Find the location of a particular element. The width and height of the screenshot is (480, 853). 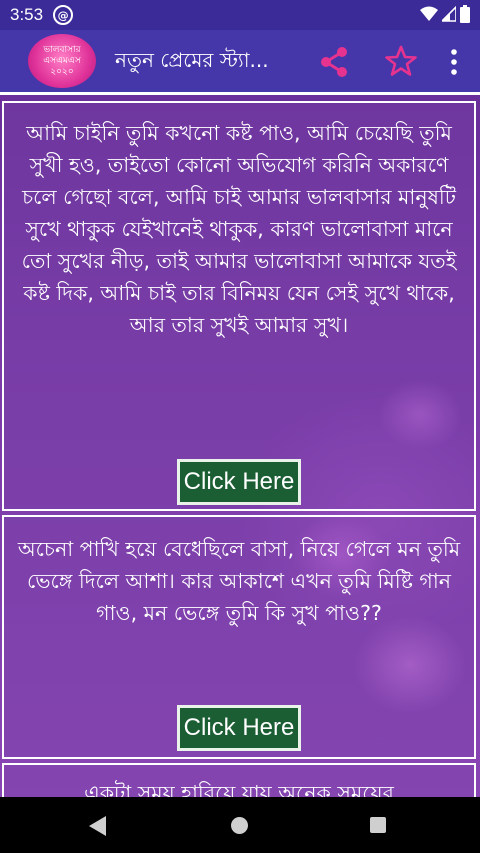

signal-icon is located at coordinates (449, 14).